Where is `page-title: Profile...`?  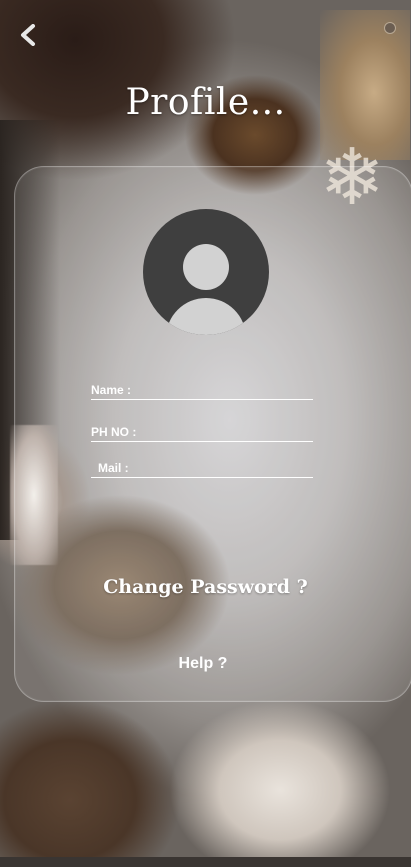 page-title: Profile... is located at coordinates (205, 102).